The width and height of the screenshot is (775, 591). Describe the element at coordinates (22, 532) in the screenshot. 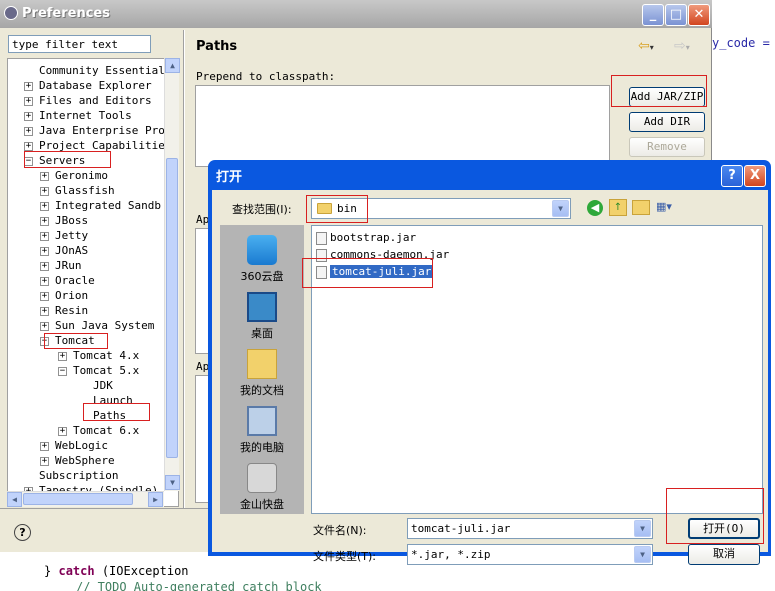

I see `help-icon: ?` at that location.